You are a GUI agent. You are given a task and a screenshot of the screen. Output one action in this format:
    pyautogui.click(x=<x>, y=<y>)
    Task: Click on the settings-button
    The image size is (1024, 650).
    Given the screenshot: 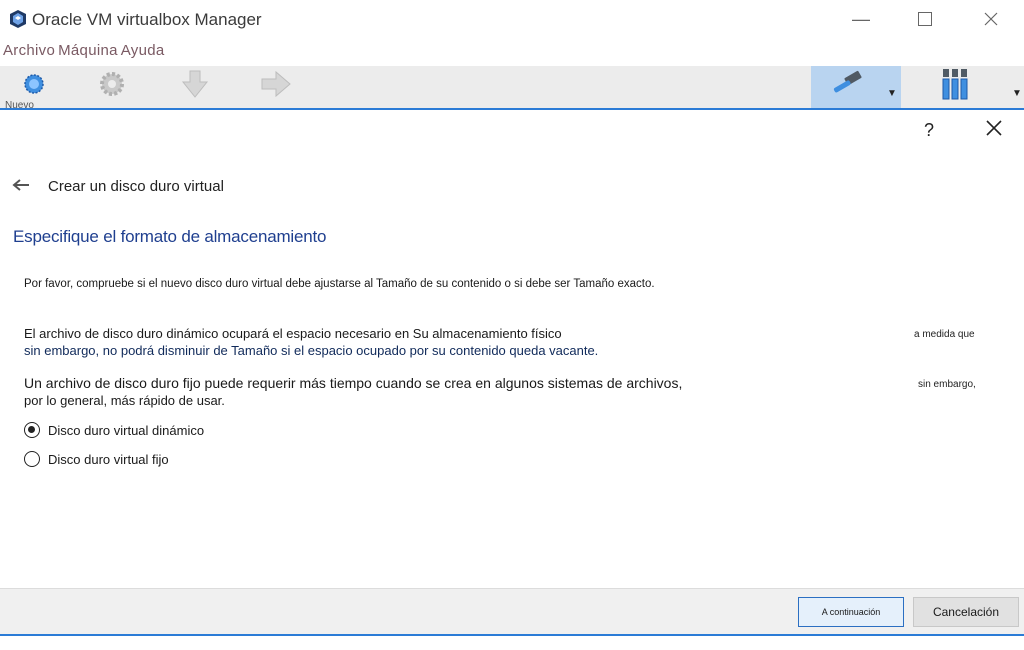 What is the action you would take?
    pyautogui.click(x=112, y=86)
    